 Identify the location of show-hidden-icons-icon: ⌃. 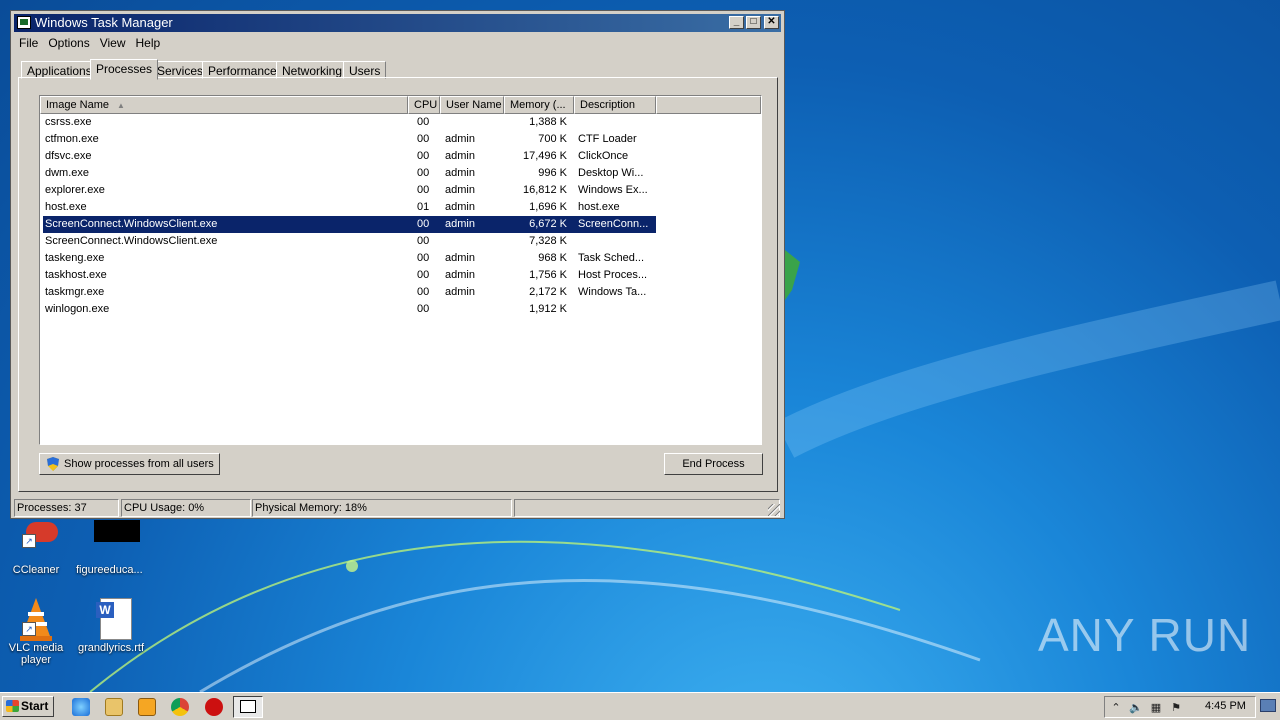
(1116, 707).